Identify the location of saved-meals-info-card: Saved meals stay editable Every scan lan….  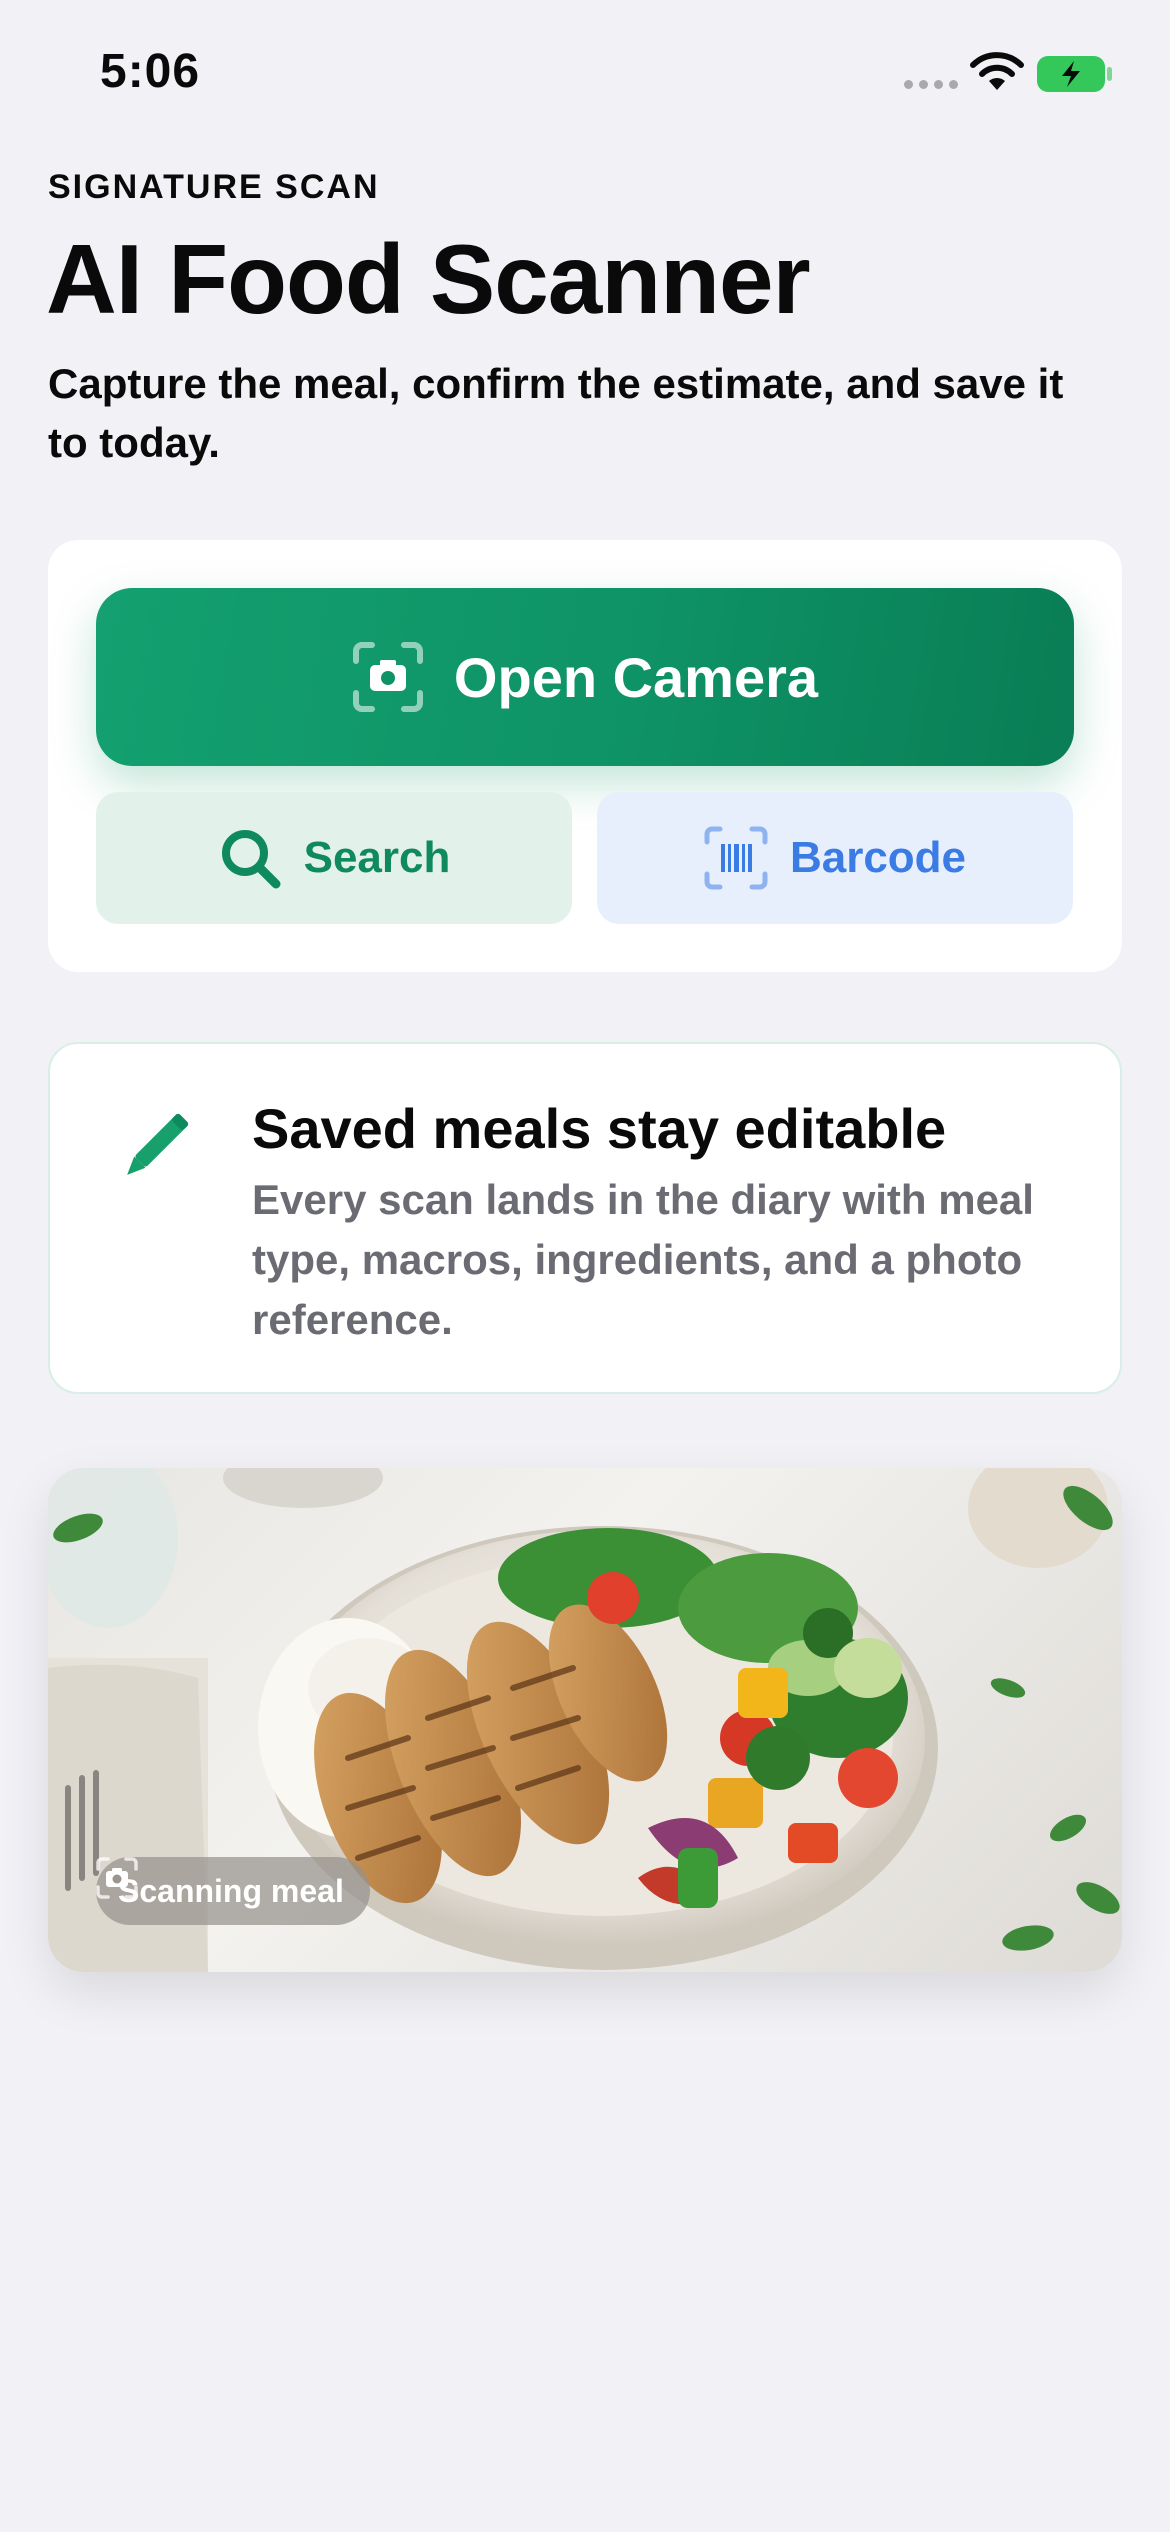
(585, 1218).